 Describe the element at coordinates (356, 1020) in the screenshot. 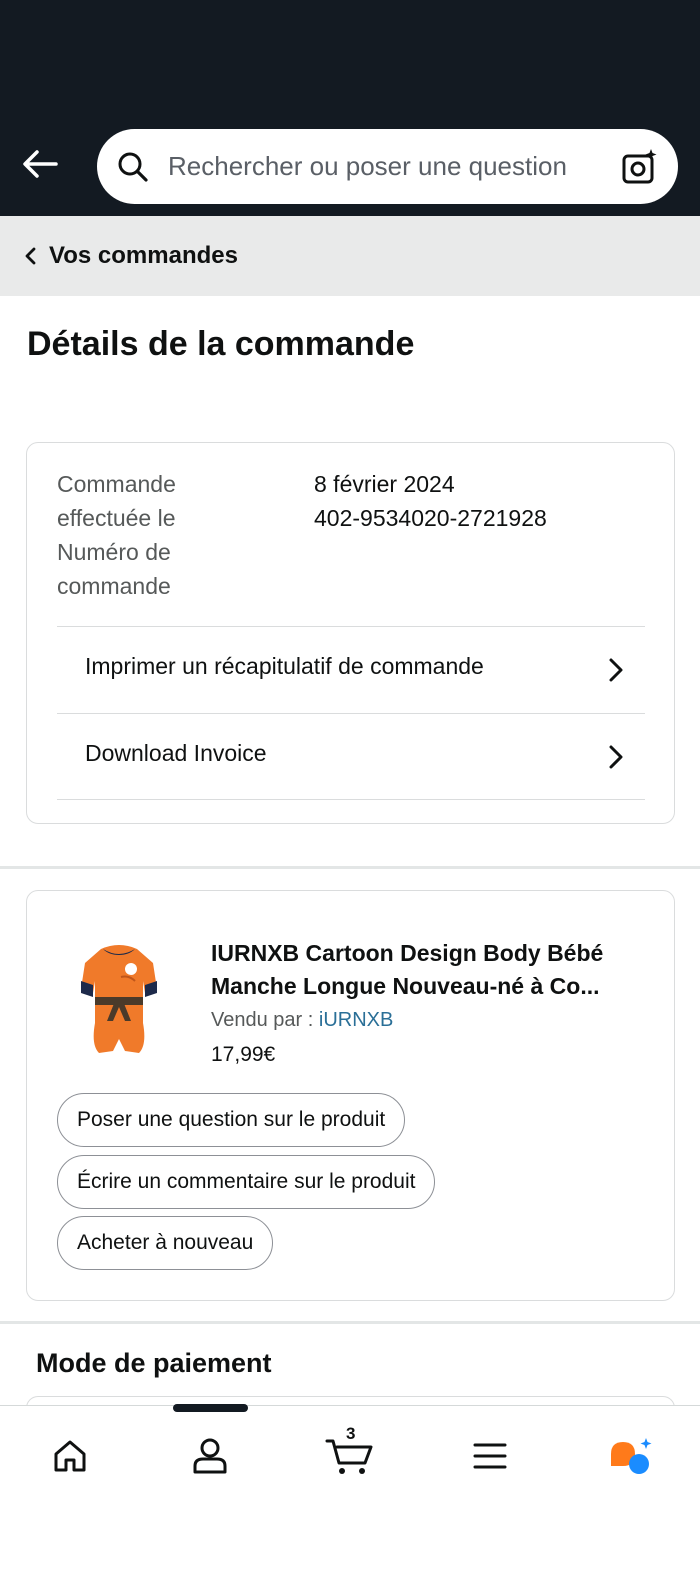

I see `vendor-link: iURNXB` at that location.